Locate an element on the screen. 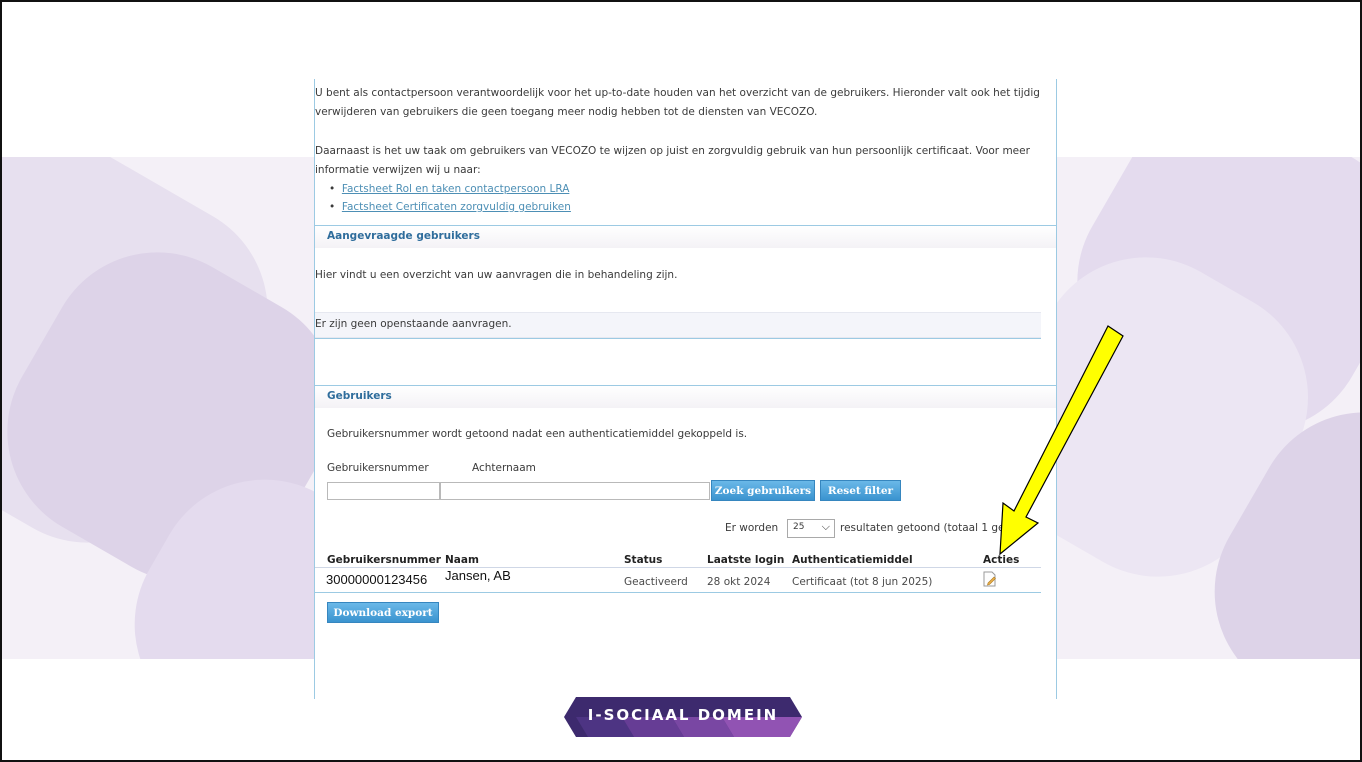  annotation-arrow is located at coordinates (1061, 440).